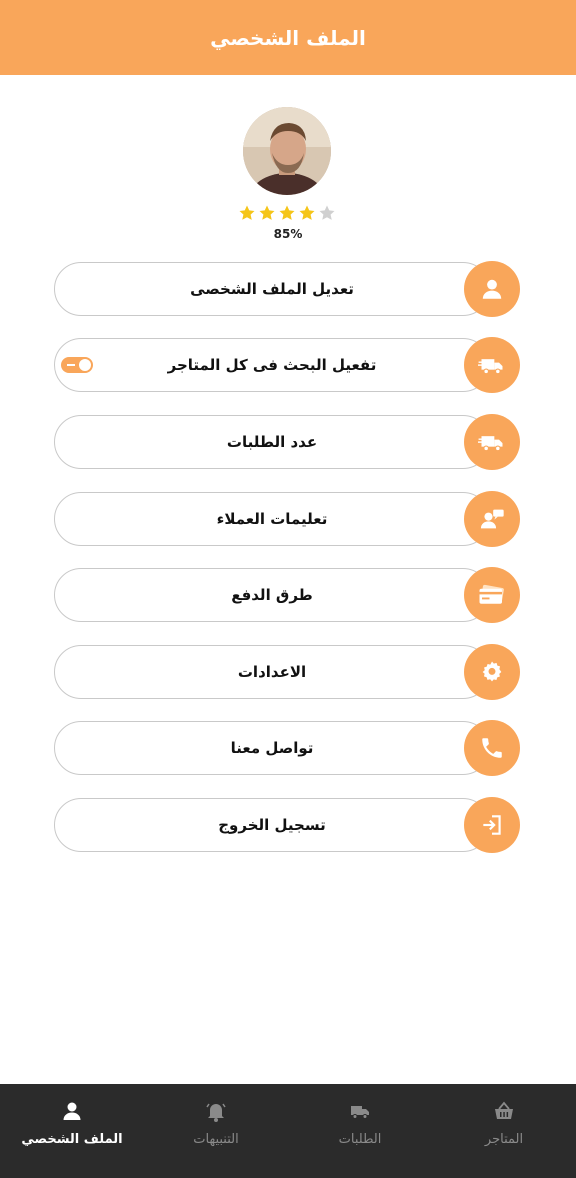  Describe the element at coordinates (287, 151) in the screenshot. I see `avatar` at that location.